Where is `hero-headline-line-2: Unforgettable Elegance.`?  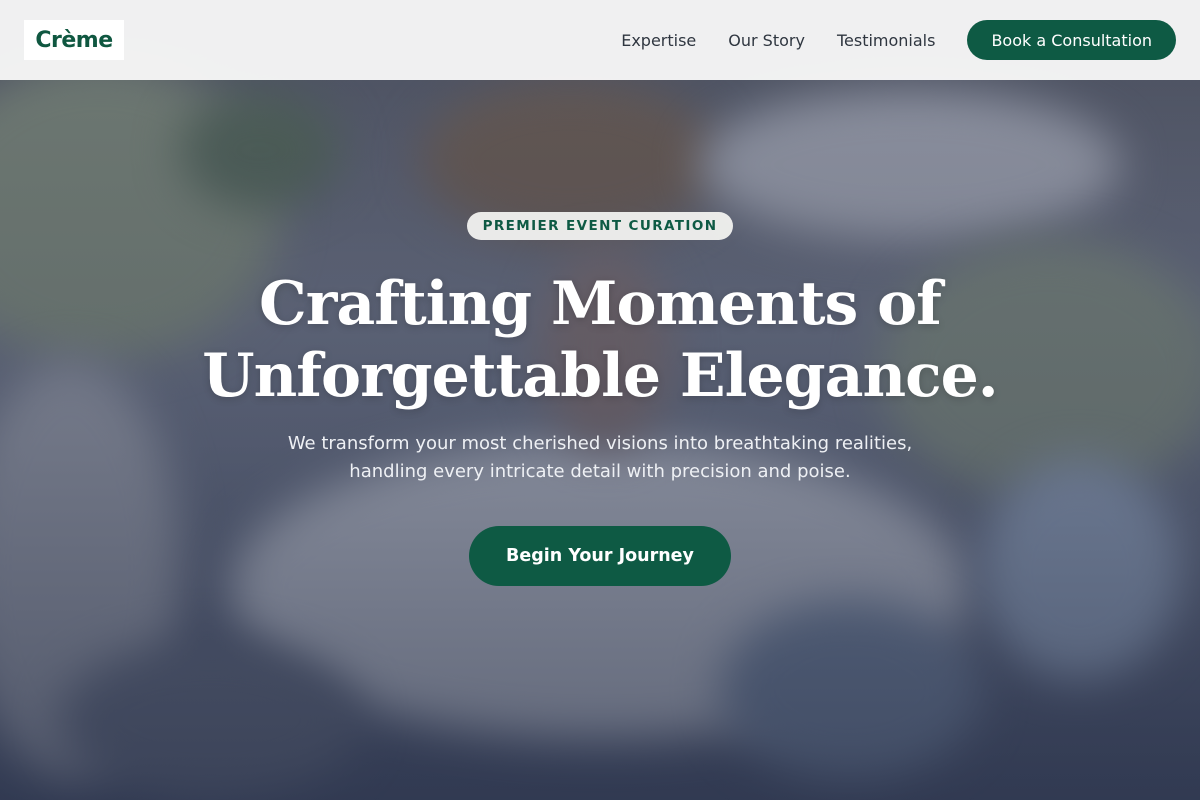
hero-headline-line-2: Unforgettable Elegance. is located at coordinates (600, 376).